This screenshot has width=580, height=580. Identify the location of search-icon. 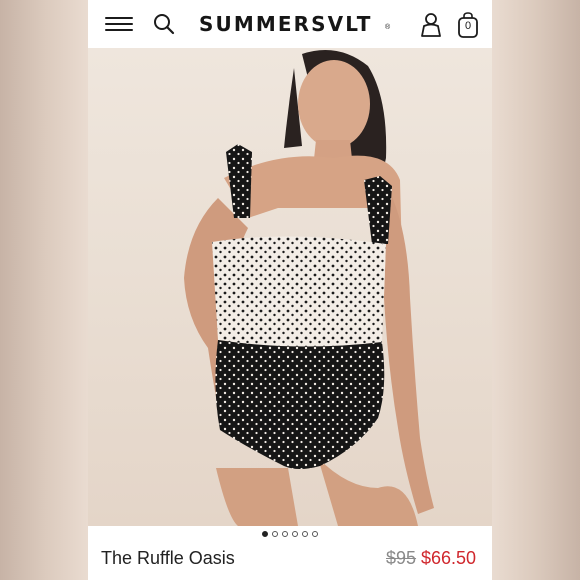
(164, 24).